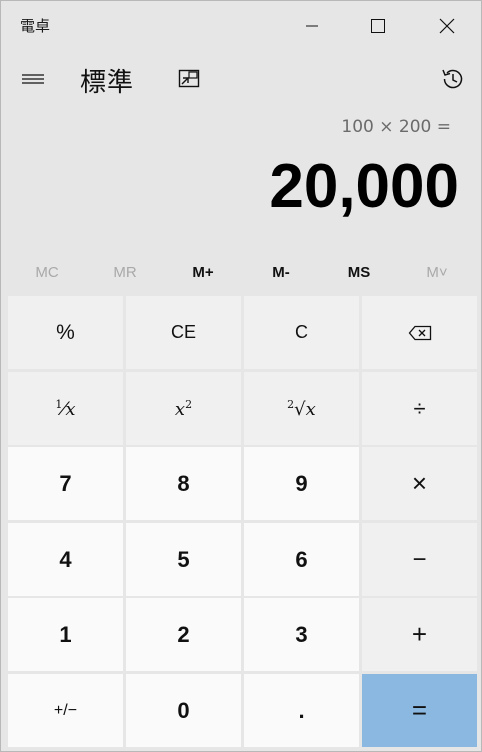 The height and width of the screenshot is (752, 482). I want to click on history-button, so click(453, 79).